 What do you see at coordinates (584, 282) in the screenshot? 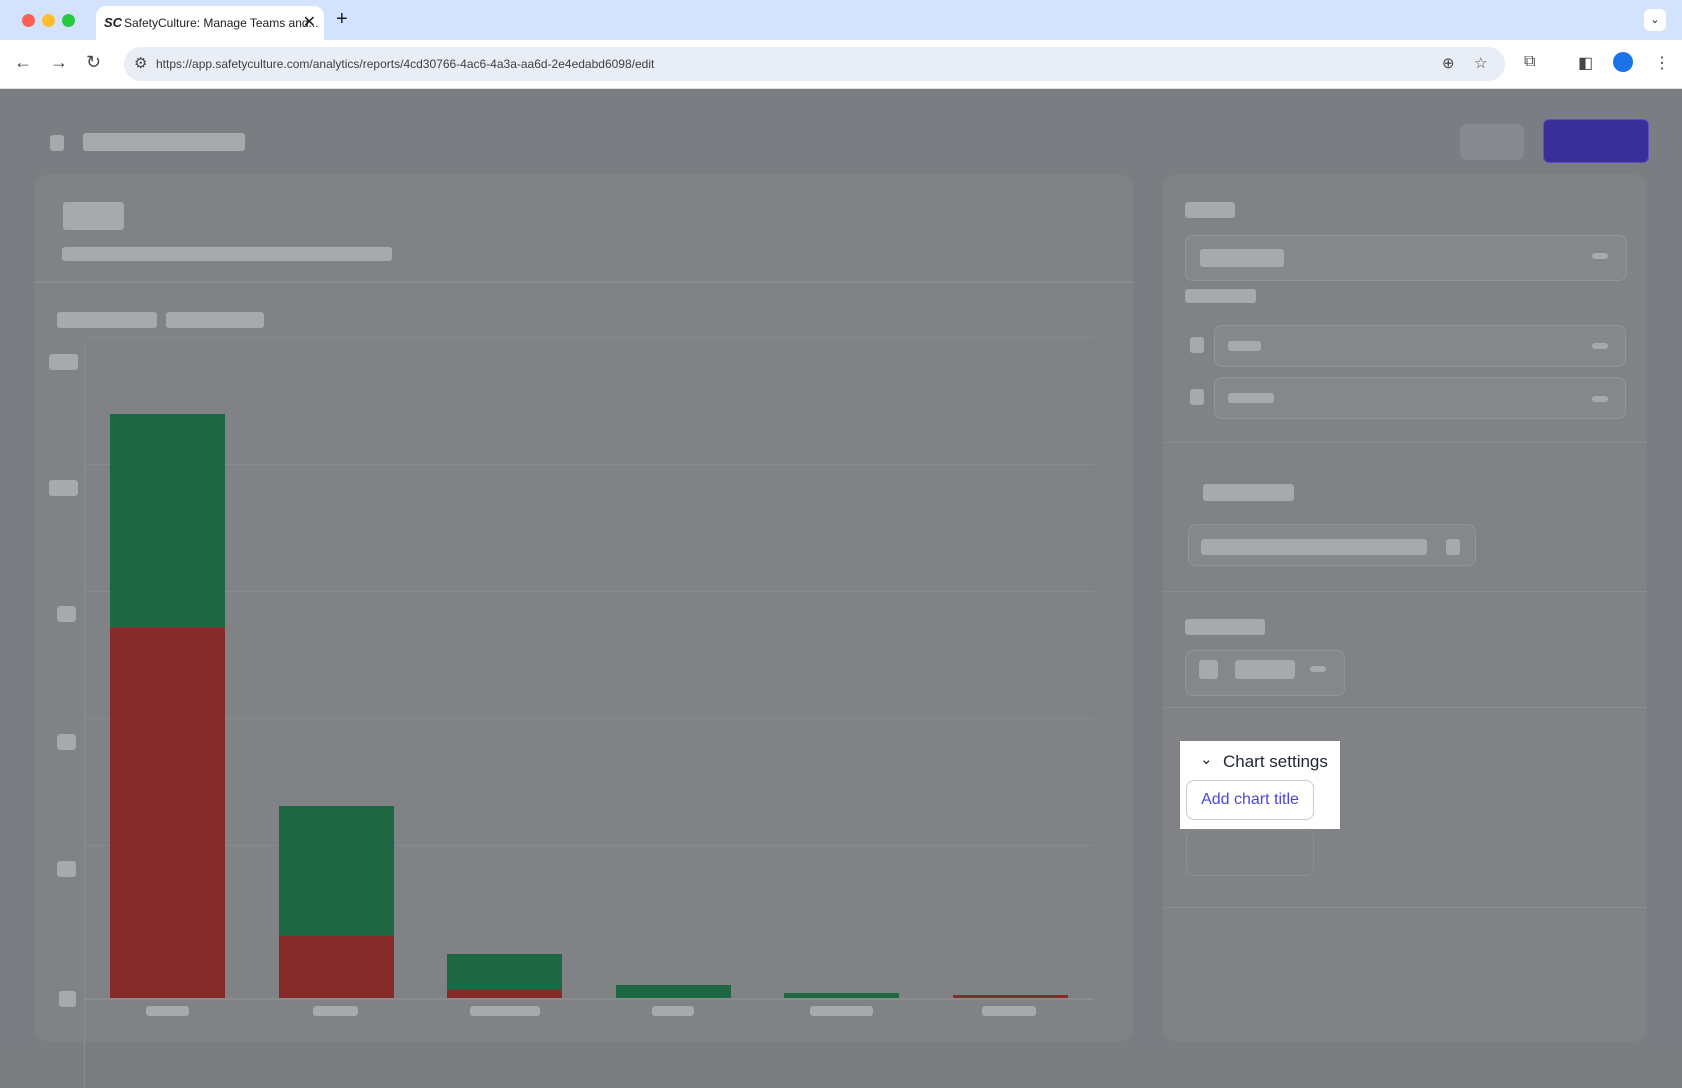
I see `card-divider` at bounding box center [584, 282].